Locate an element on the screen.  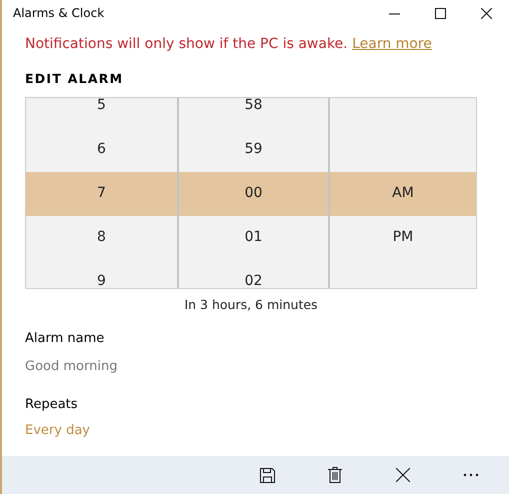
period-option: AM is located at coordinates (403, 194).